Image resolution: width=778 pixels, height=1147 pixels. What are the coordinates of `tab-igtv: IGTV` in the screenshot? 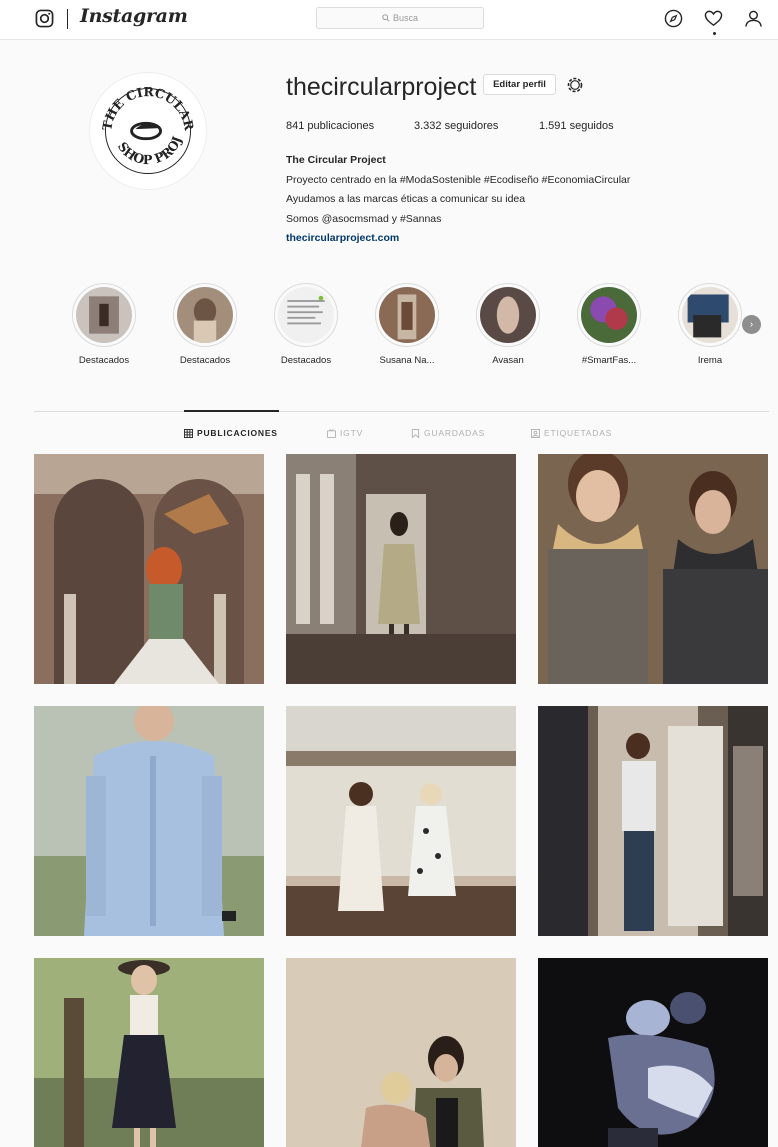 It's located at (345, 433).